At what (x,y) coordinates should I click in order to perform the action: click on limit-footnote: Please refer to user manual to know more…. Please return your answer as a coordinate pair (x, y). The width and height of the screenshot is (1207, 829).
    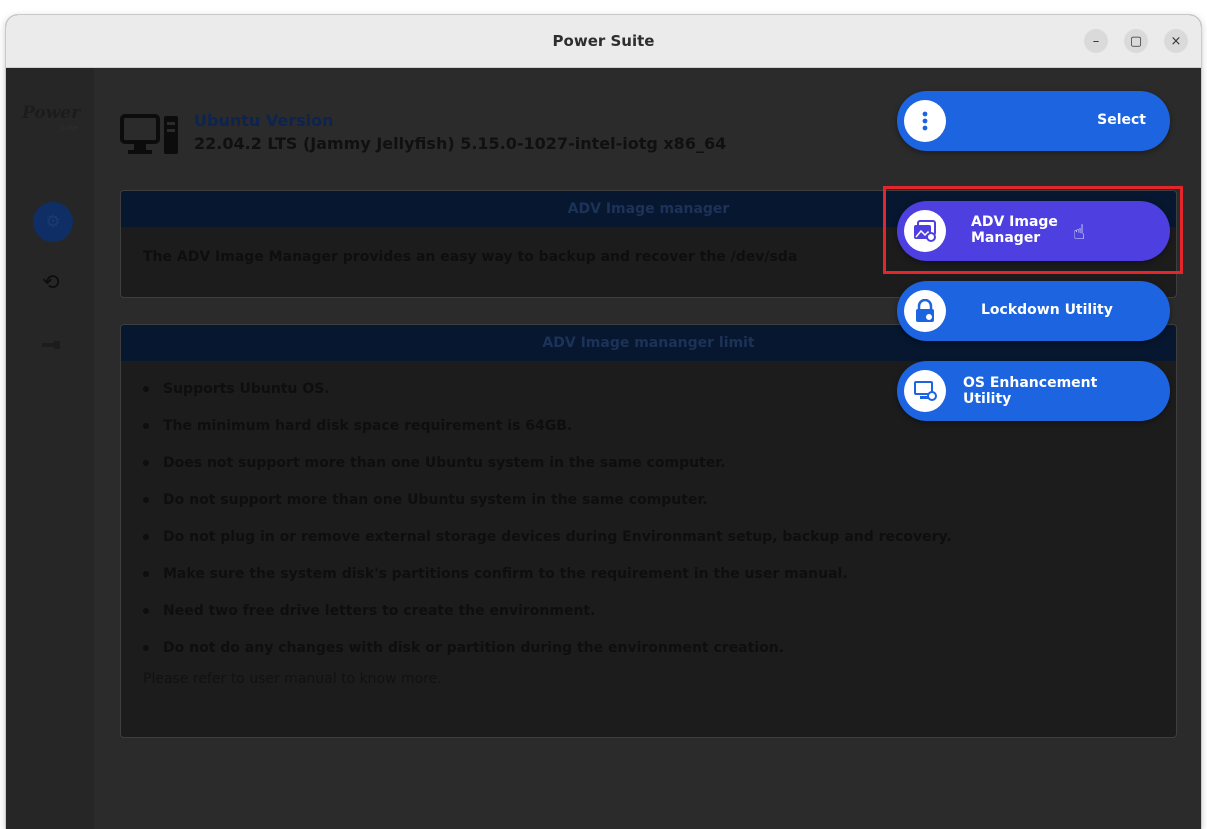
    Looking at the image, I should click on (292, 679).